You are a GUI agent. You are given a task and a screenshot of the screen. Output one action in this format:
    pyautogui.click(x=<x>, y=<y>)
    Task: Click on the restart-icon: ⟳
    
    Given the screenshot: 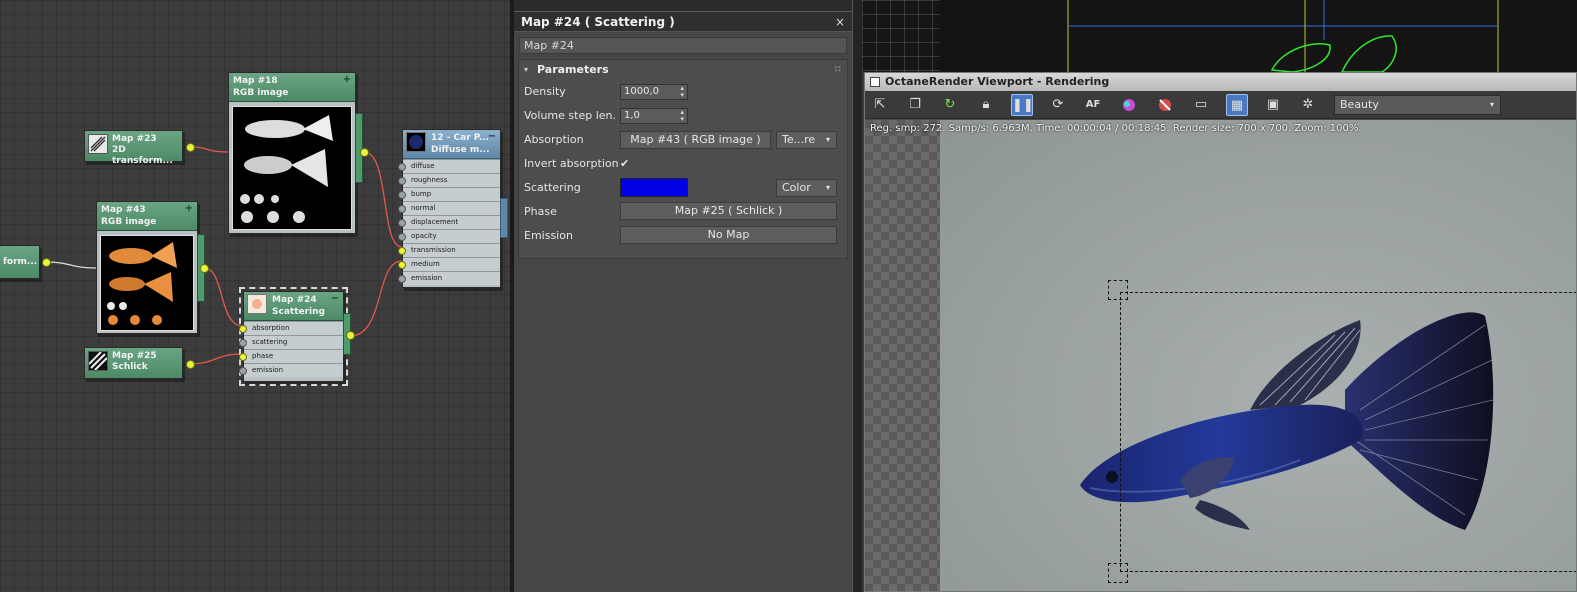 What is the action you would take?
    pyautogui.click(x=1058, y=105)
    